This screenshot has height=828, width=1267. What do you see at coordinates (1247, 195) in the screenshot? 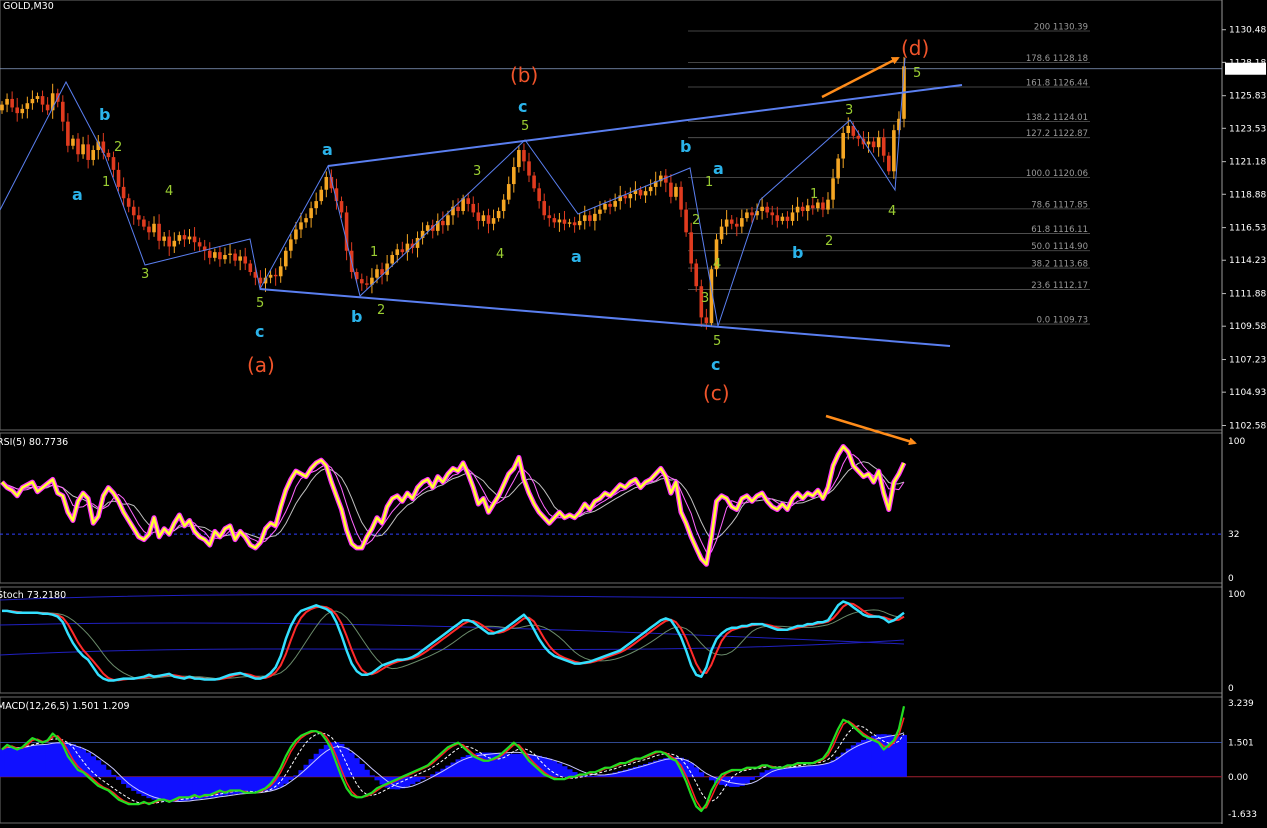
I see `price-tick-label: 1118.88` at bounding box center [1247, 195].